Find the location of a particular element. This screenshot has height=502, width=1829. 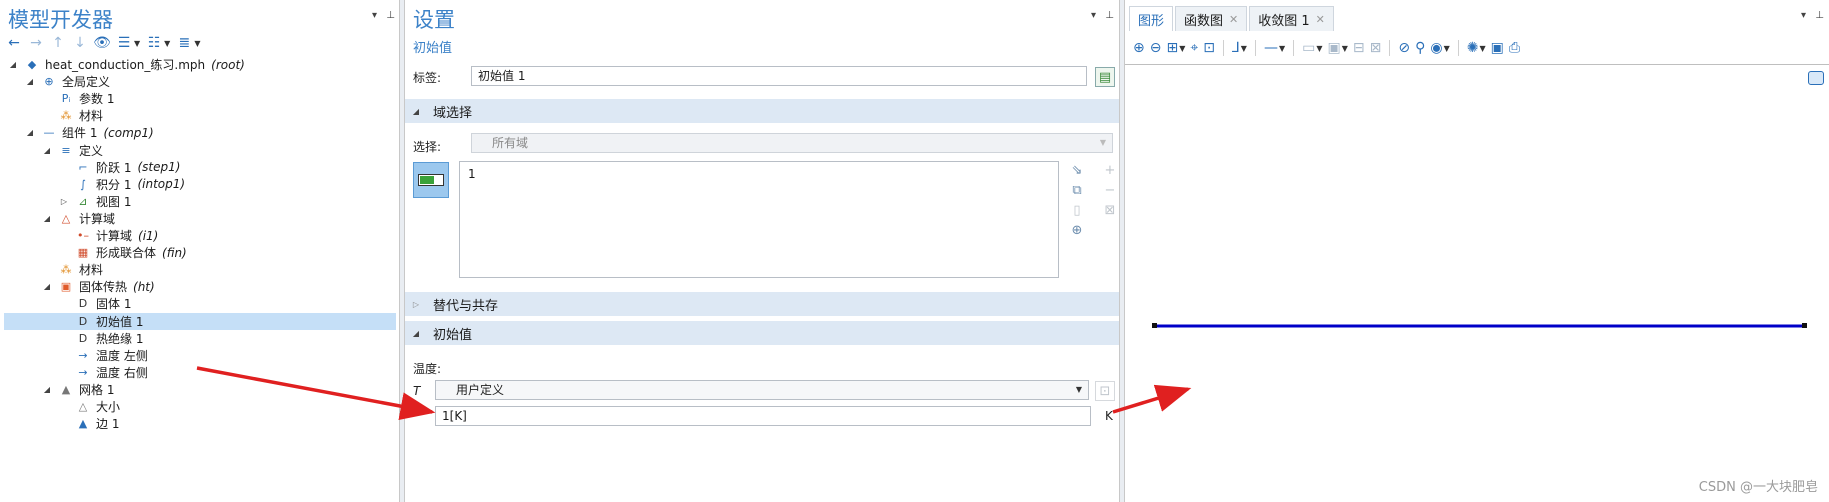

dynamic-select-icon: ⚲ is located at coordinates (1420, 48).